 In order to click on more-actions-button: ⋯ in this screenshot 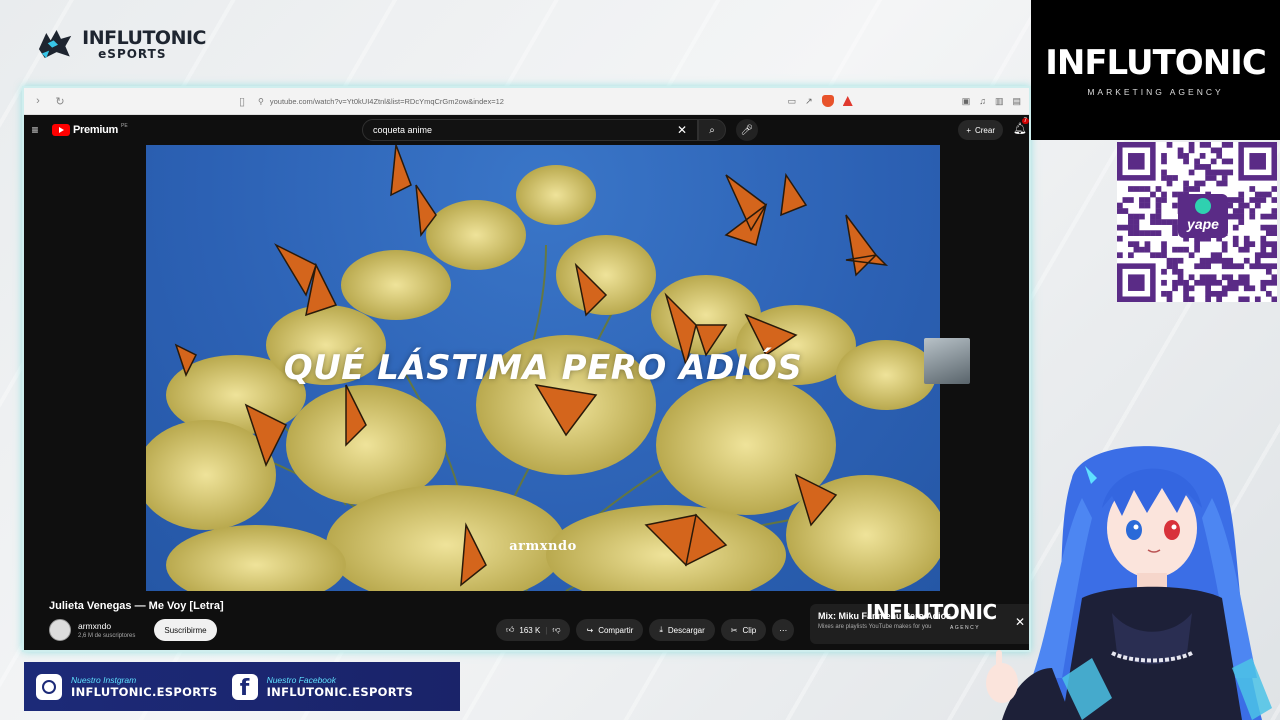, I will do `click(783, 630)`.